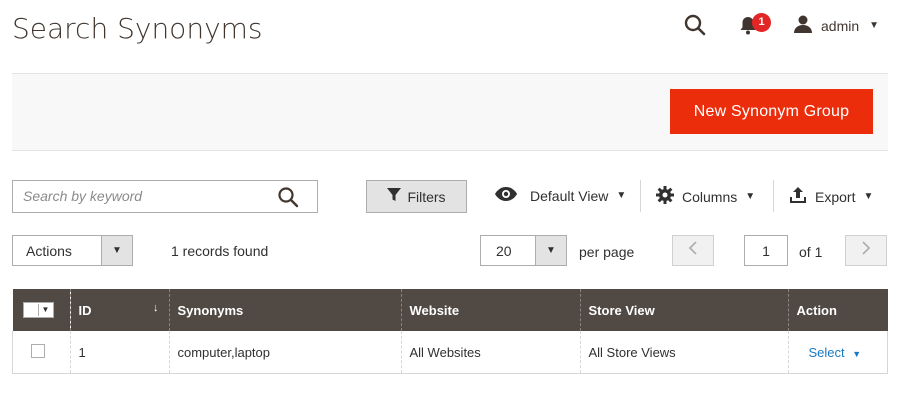  I want to click on default-view-dropdown: Default View ▼, so click(560, 195).